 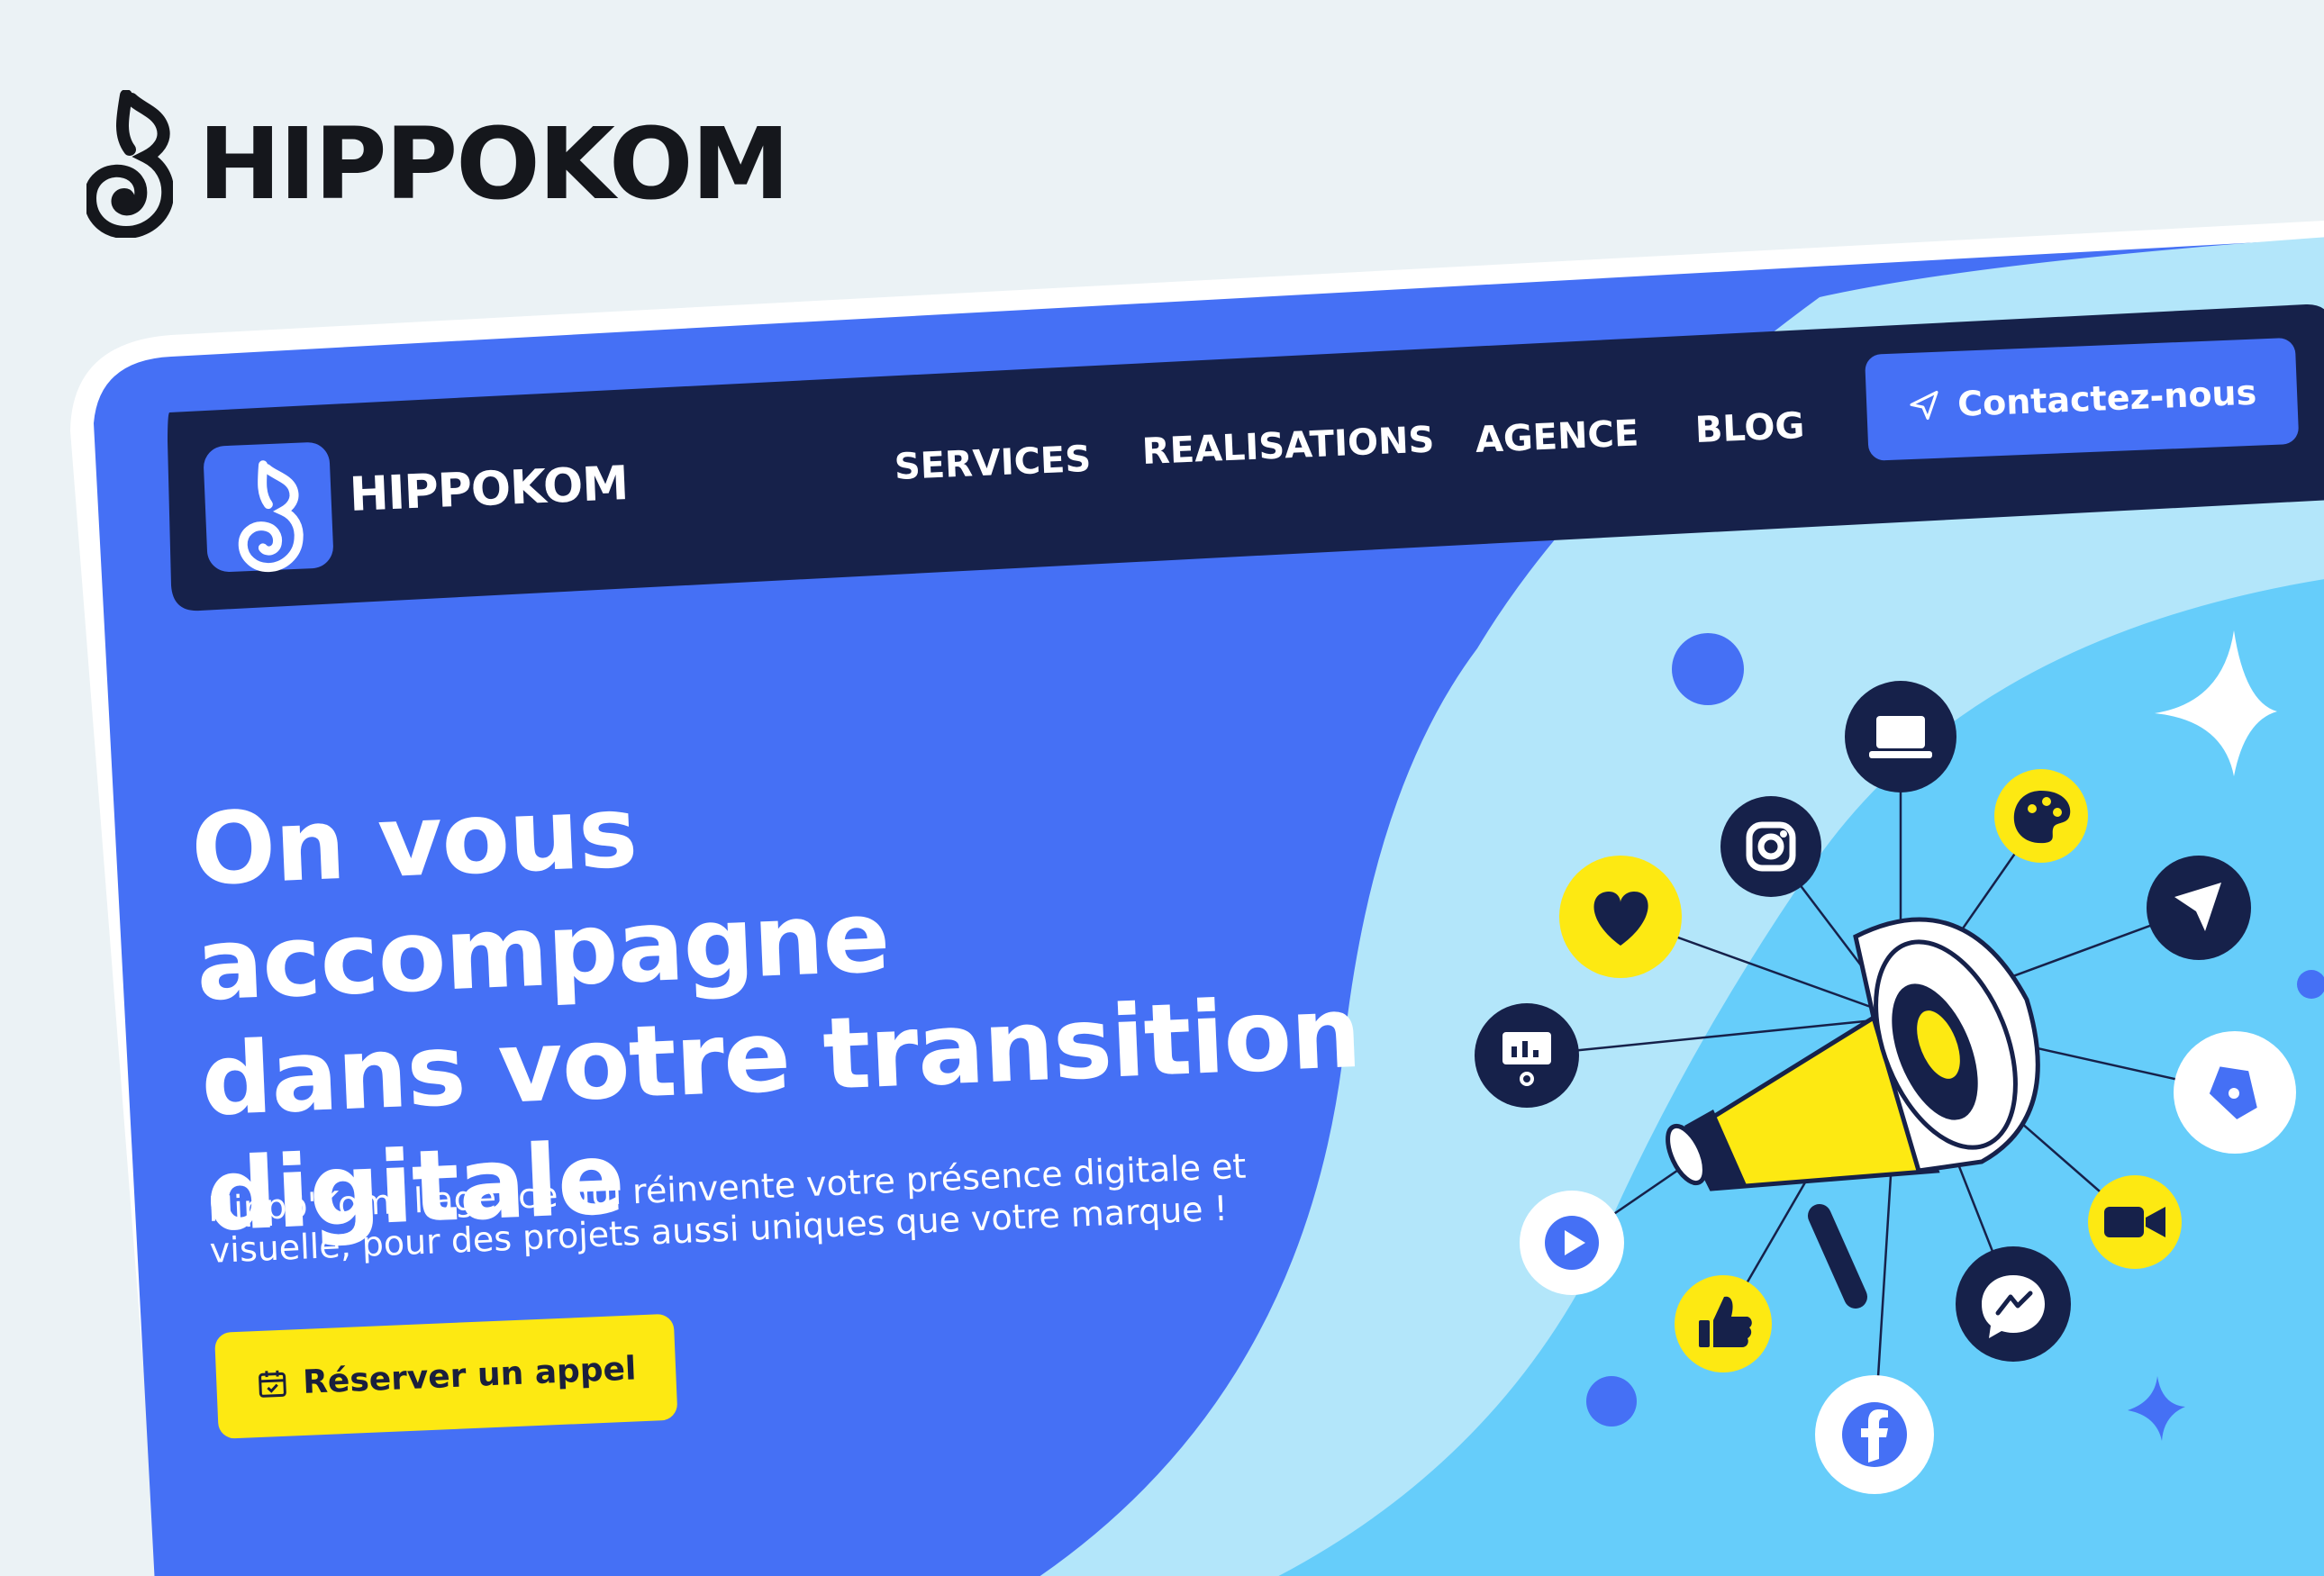 I want to click on book-call-button: Réserver un appel, so click(x=446, y=1376).